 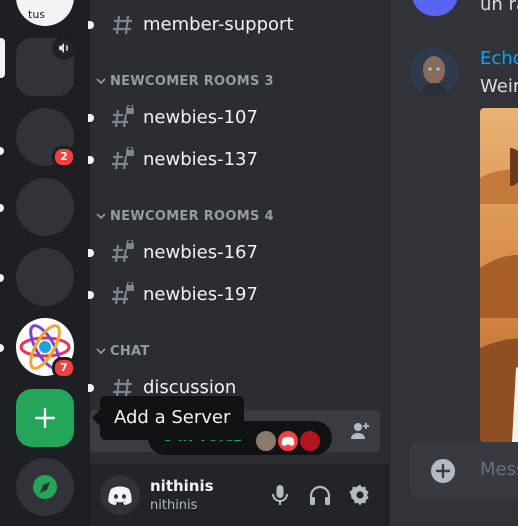 I want to click on channel-name: member-support, so click(x=218, y=24).